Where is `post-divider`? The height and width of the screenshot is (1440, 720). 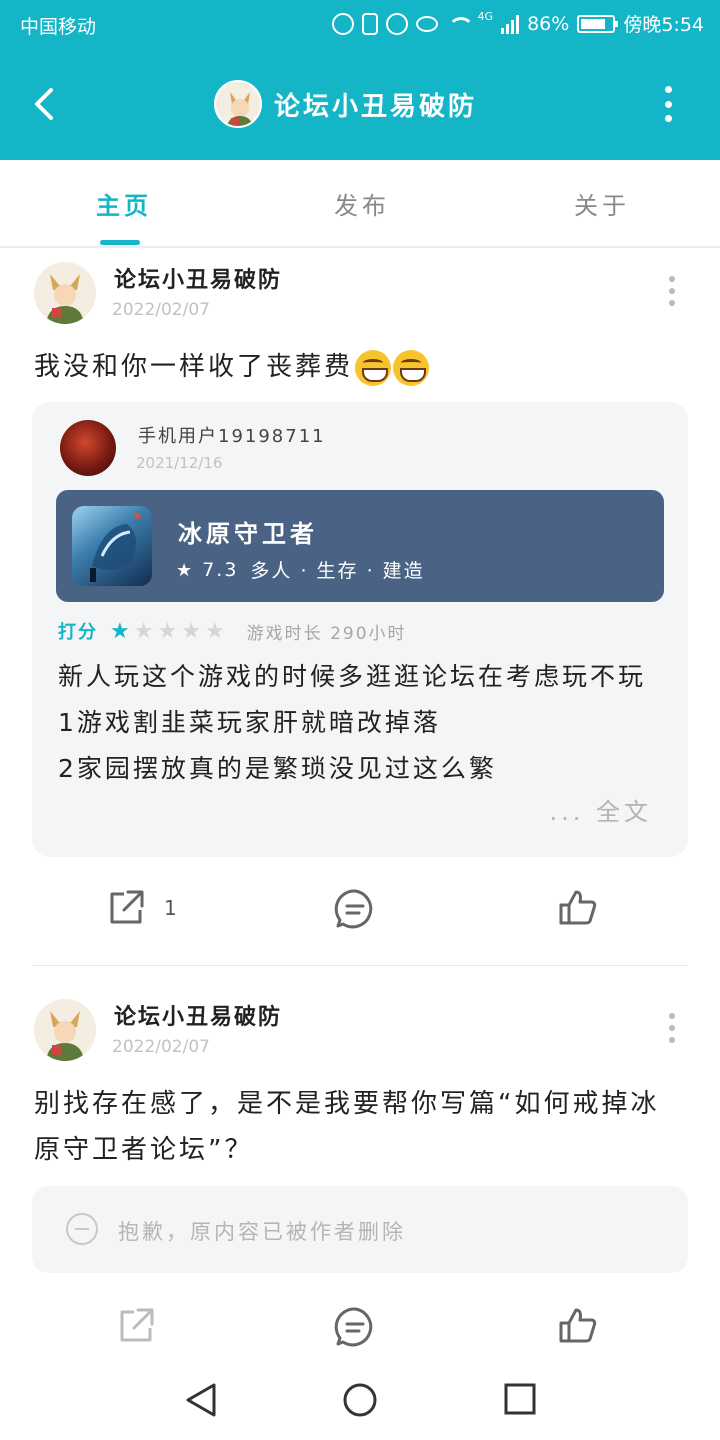 post-divider is located at coordinates (360, 965).